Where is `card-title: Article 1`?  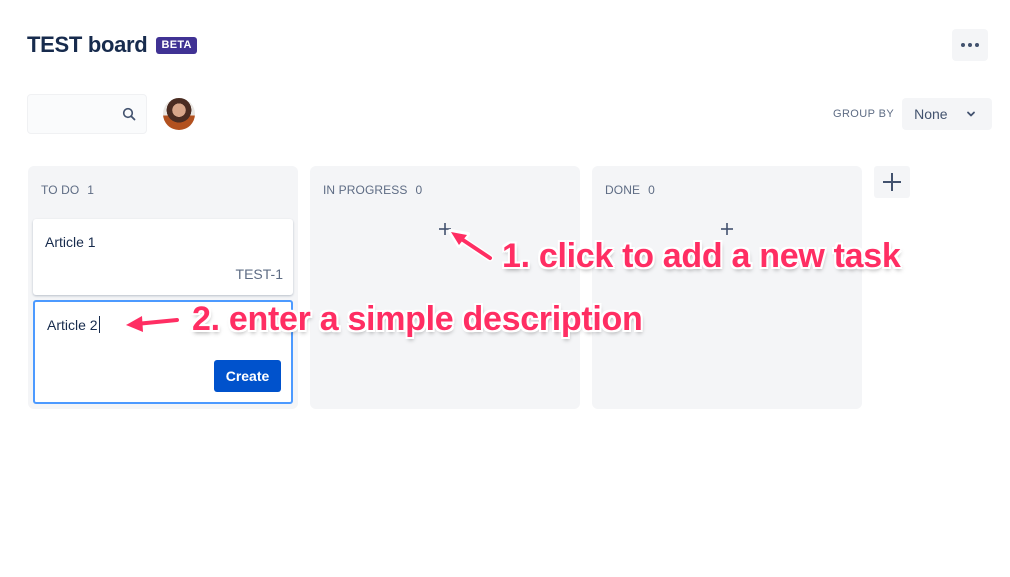
card-title: Article 1 is located at coordinates (70, 242).